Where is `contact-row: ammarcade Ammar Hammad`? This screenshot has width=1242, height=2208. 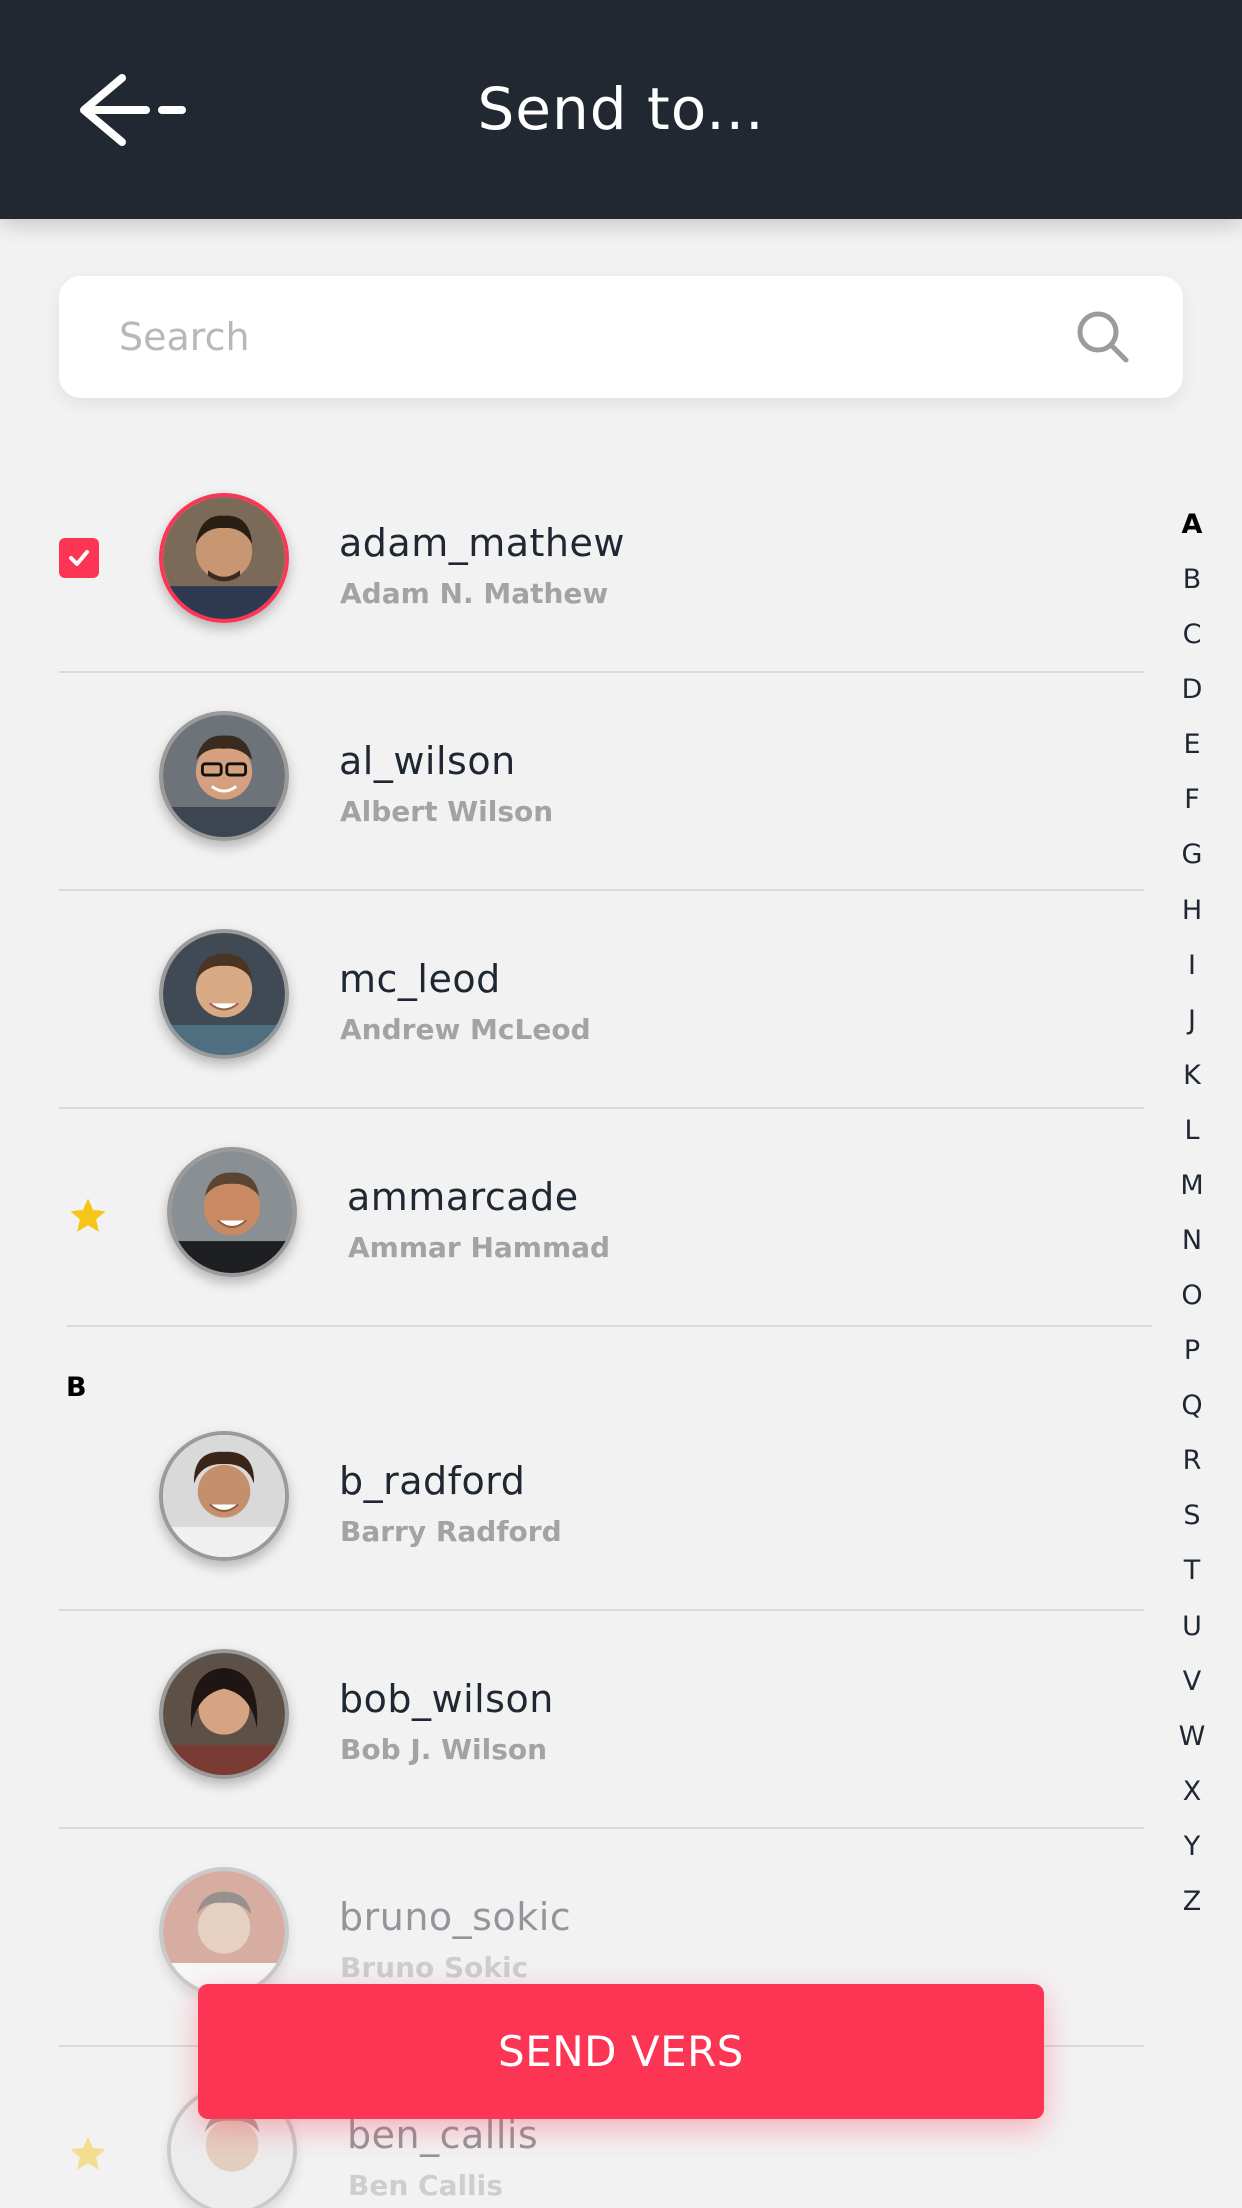 contact-row: ammarcade Ammar Hammad is located at coordinates (609, 1218).